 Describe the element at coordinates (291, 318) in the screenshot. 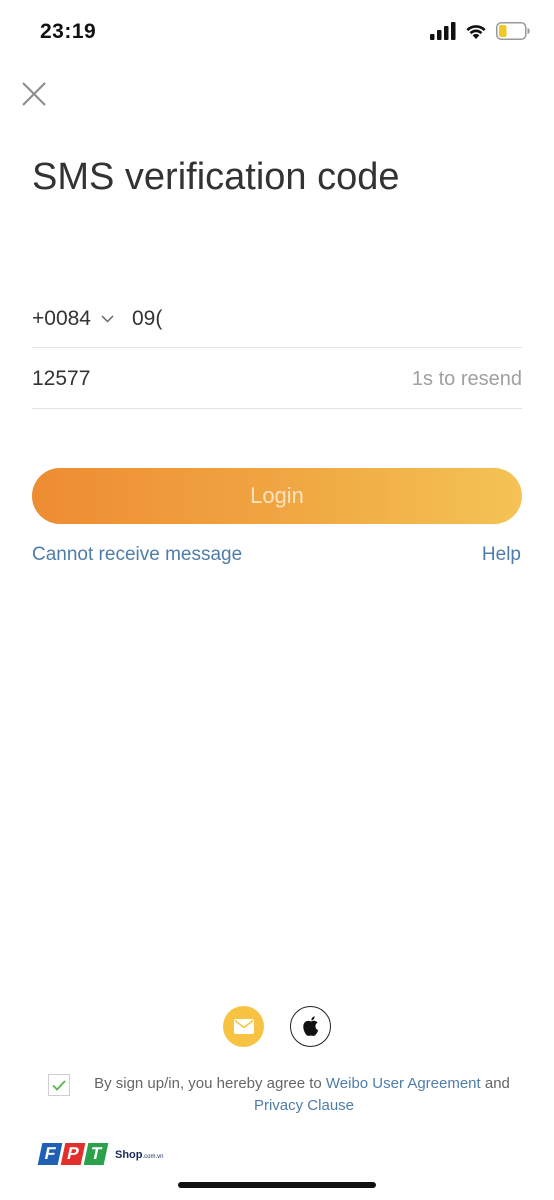

I see `phone-number-input` at that location.